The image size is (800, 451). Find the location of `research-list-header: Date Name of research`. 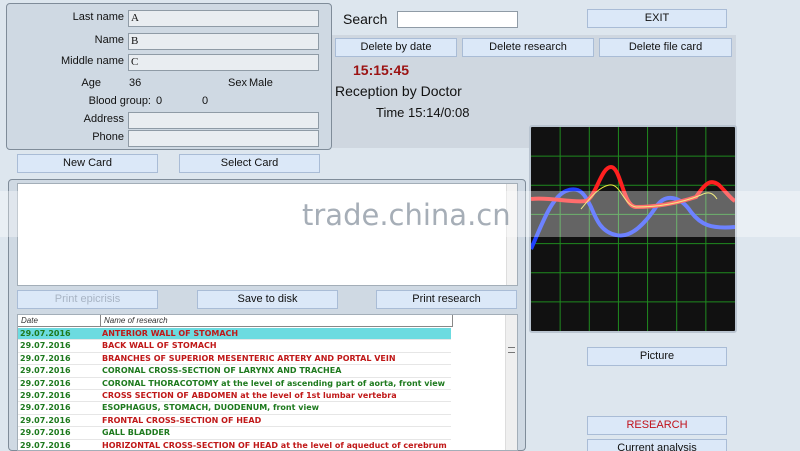

research-list-header: Date Name of research is located at coordinates (235, 321).